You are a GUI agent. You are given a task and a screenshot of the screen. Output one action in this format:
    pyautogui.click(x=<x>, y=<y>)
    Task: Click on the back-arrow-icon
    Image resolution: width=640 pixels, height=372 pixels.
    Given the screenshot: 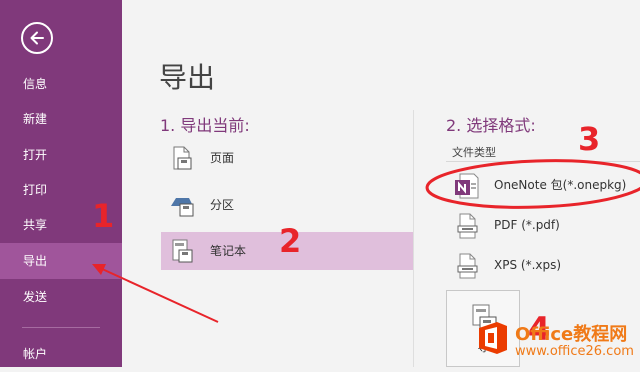 What is the action you would take?
    pyautogui.click(x=37, y=38)
    